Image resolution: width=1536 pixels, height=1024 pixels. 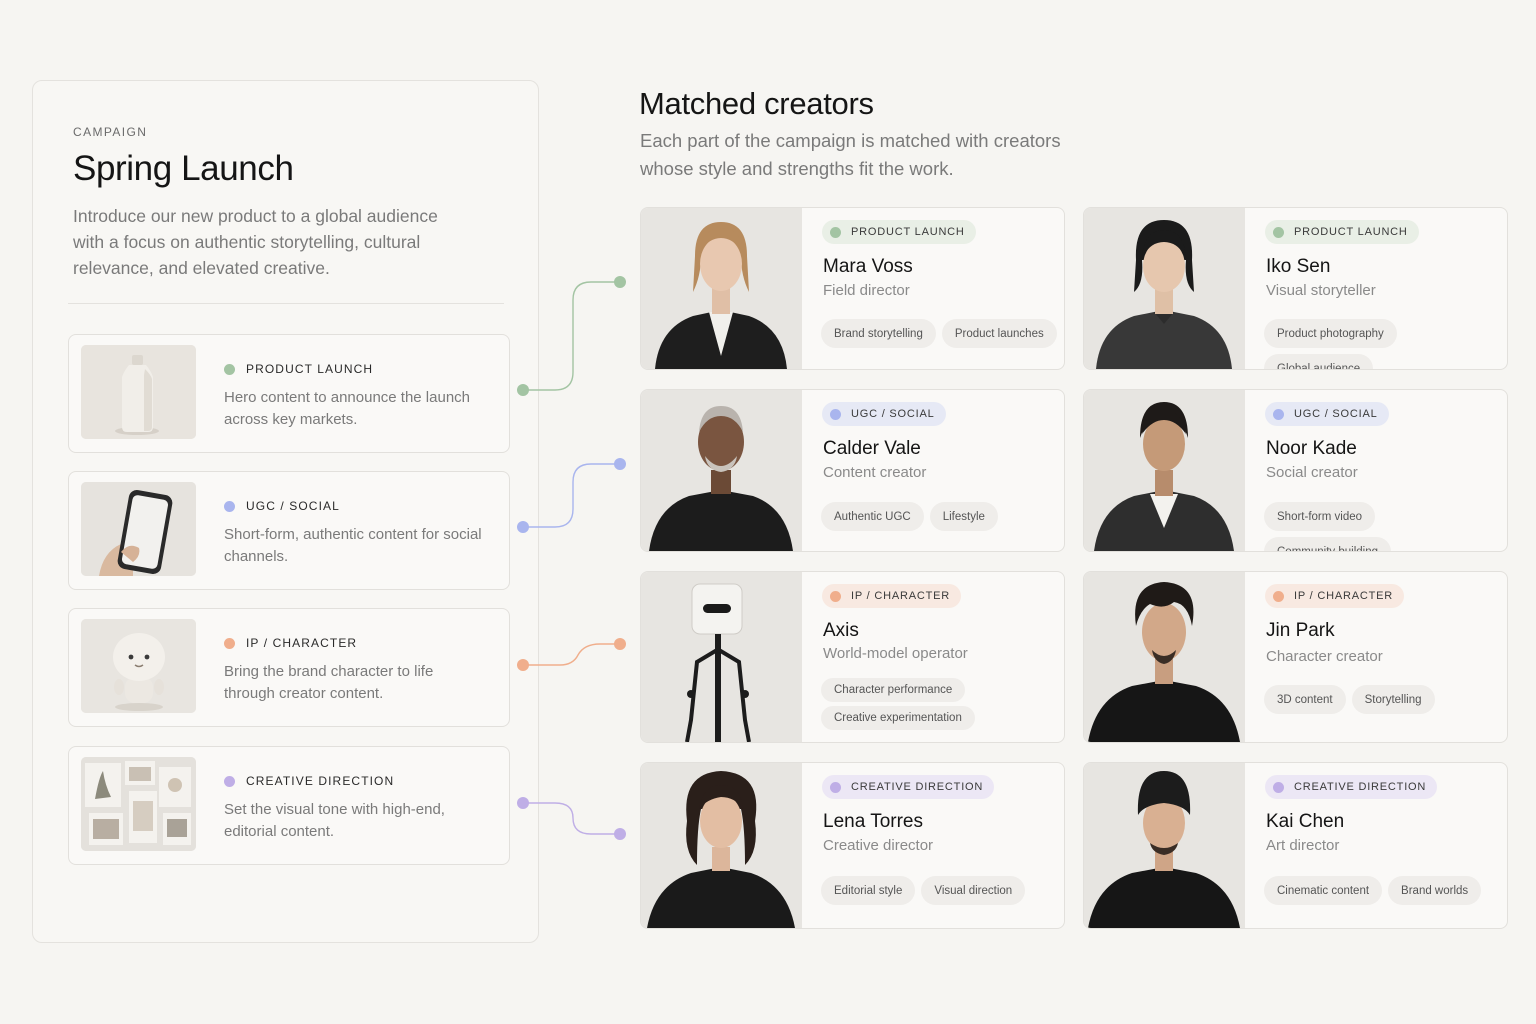 I want to click on phone-in-hand-thumbnail, so click(x=138, y=529).